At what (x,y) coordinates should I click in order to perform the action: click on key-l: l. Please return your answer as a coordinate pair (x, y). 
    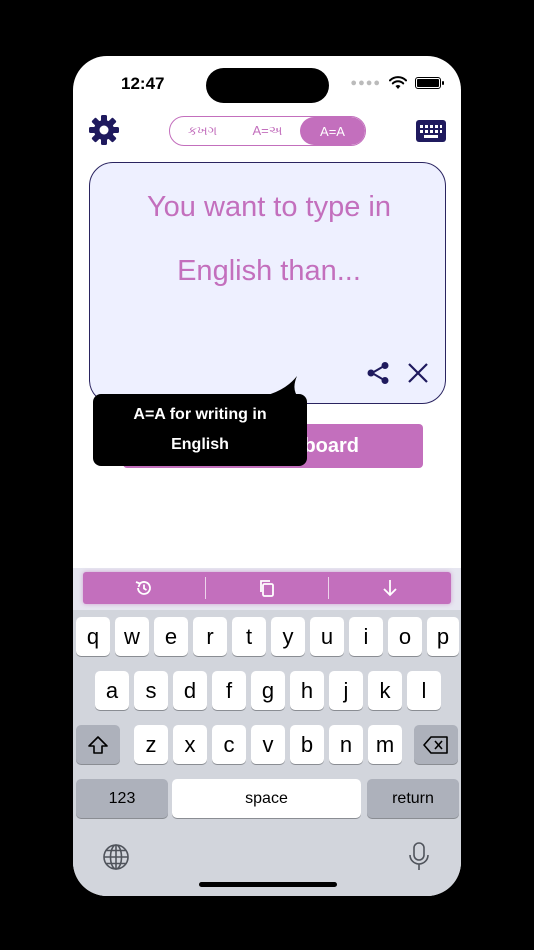
    Looking at the image, I should click on (424, 690).